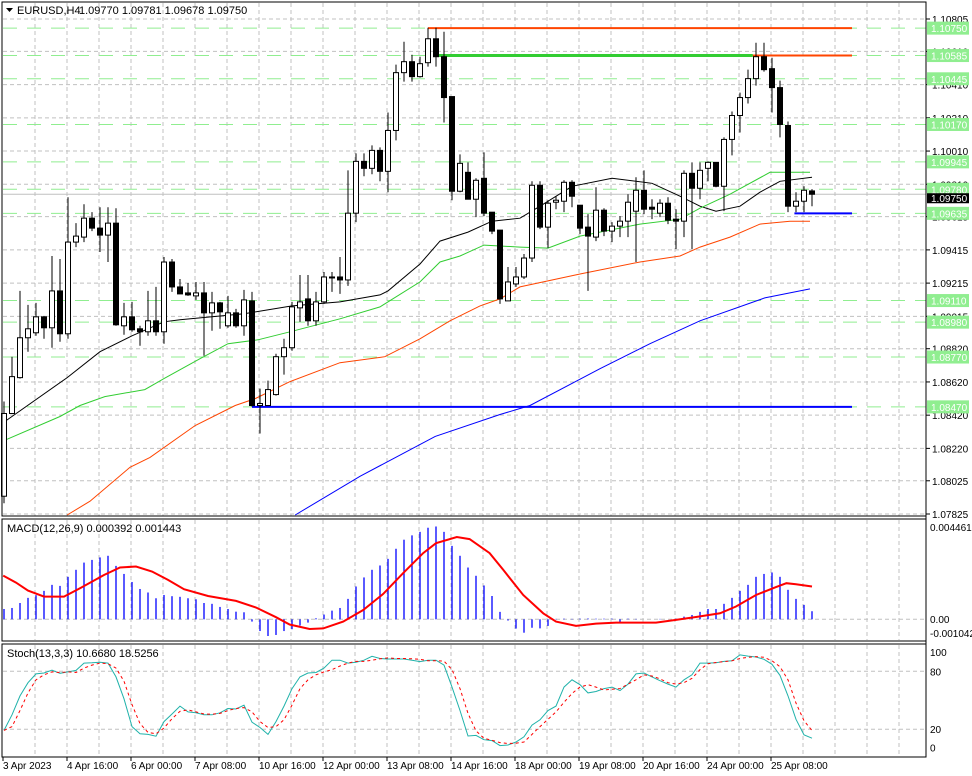 The width and height of the screenshot is (972, 776). What do you see at coordinates (949, 358) in the screenshot?
I see `price-level-label: 1.08770` at bounding box center [949, 358].